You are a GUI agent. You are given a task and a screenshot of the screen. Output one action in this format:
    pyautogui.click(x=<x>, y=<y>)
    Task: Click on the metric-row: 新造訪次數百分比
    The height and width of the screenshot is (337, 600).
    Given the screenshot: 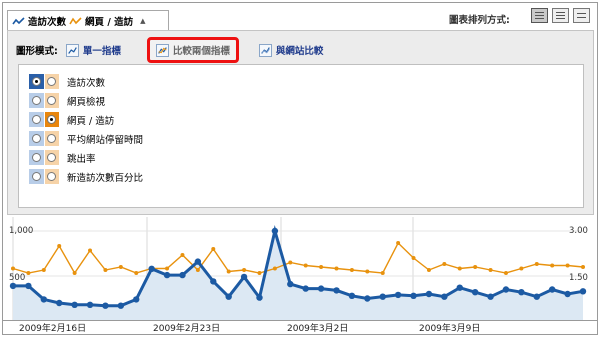 What is the action you would take?
    pyautogui.click(x=86, y=176)
    